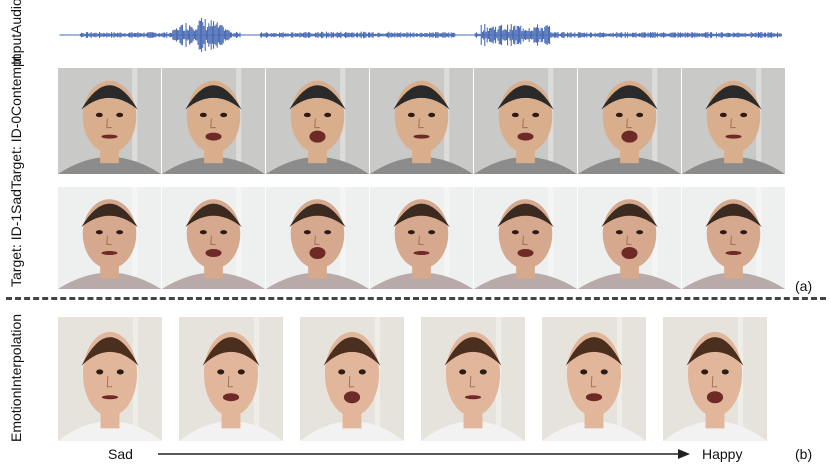 The width and height of the screenshot is (831, 466). I want to click on panel-tag-b: (b), so click(804, 454).